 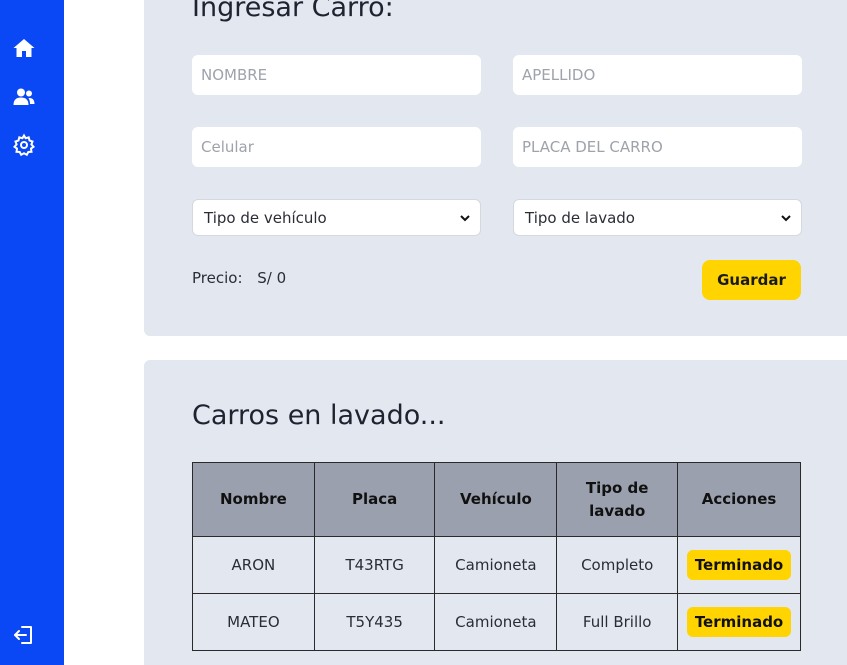 I want to click on wash-type-value: Tipo de lavado, so click(x=580, y=217).